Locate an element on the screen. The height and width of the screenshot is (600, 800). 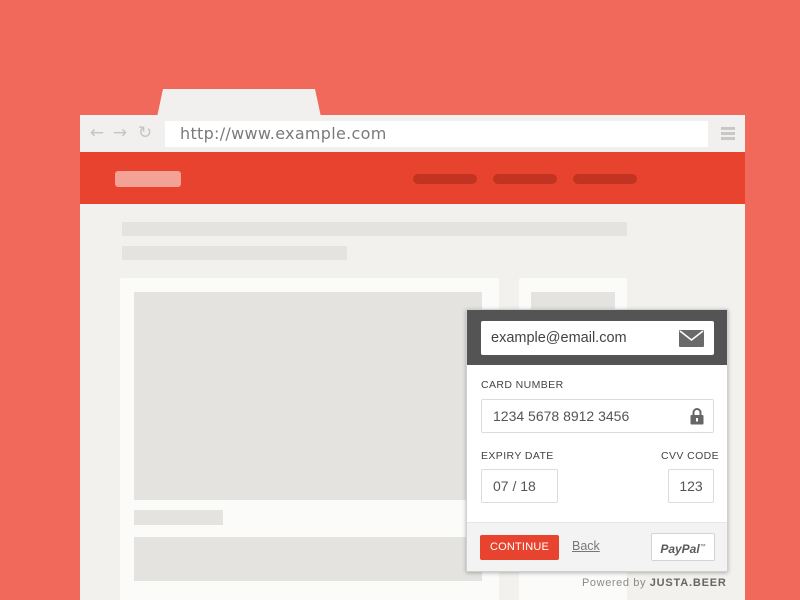
paypal-label: PayPal is located at coordinates (680, 549).